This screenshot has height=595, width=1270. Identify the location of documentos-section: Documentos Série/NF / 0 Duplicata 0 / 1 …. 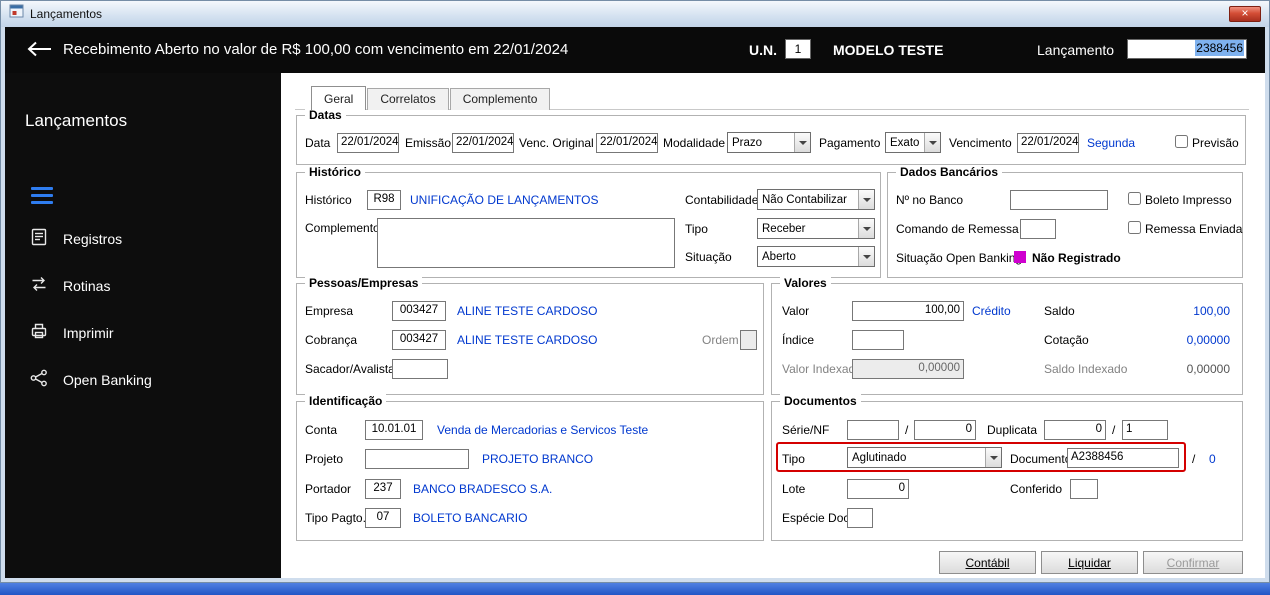
(1007, 467).